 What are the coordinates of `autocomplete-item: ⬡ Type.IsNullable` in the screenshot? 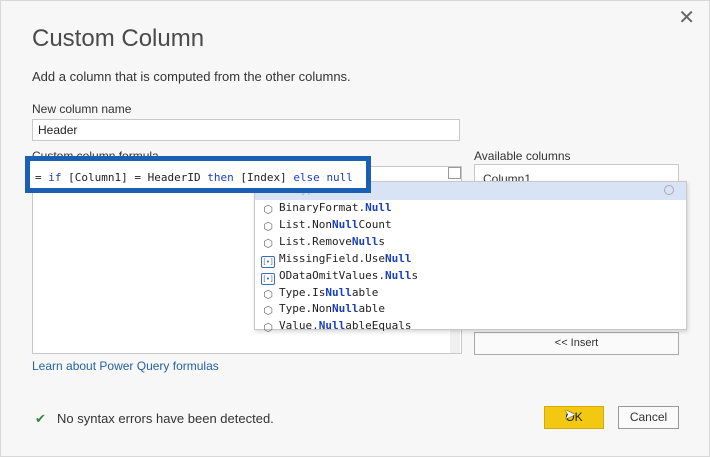 It's located at (471, 294).